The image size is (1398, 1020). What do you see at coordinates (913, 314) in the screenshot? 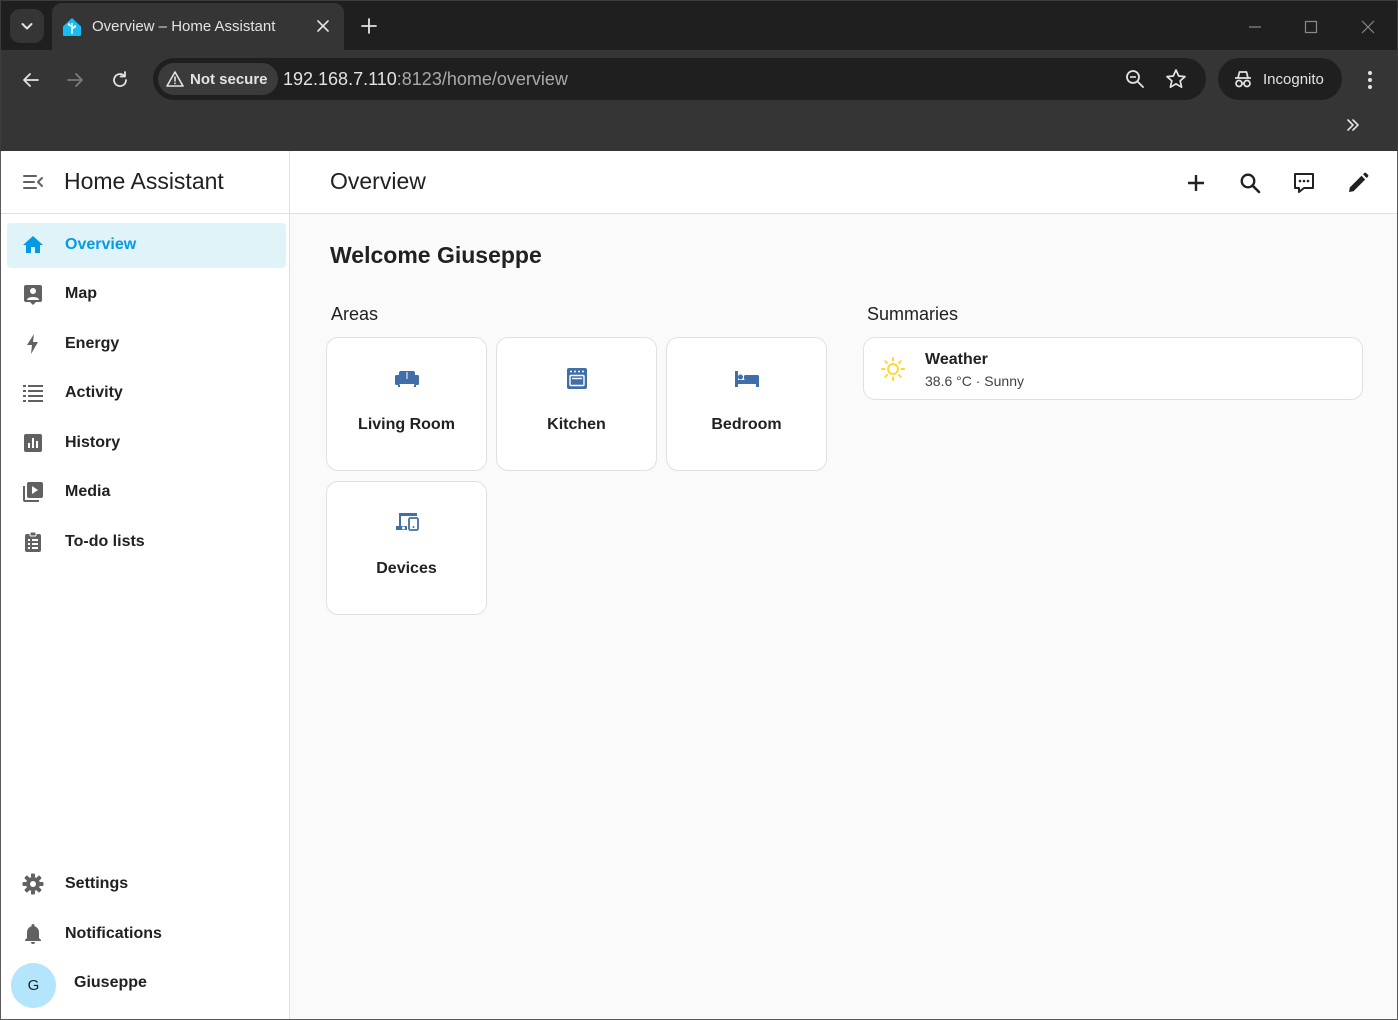
I see `summaries-heading: Summaries` at bounding box center [913, 314].